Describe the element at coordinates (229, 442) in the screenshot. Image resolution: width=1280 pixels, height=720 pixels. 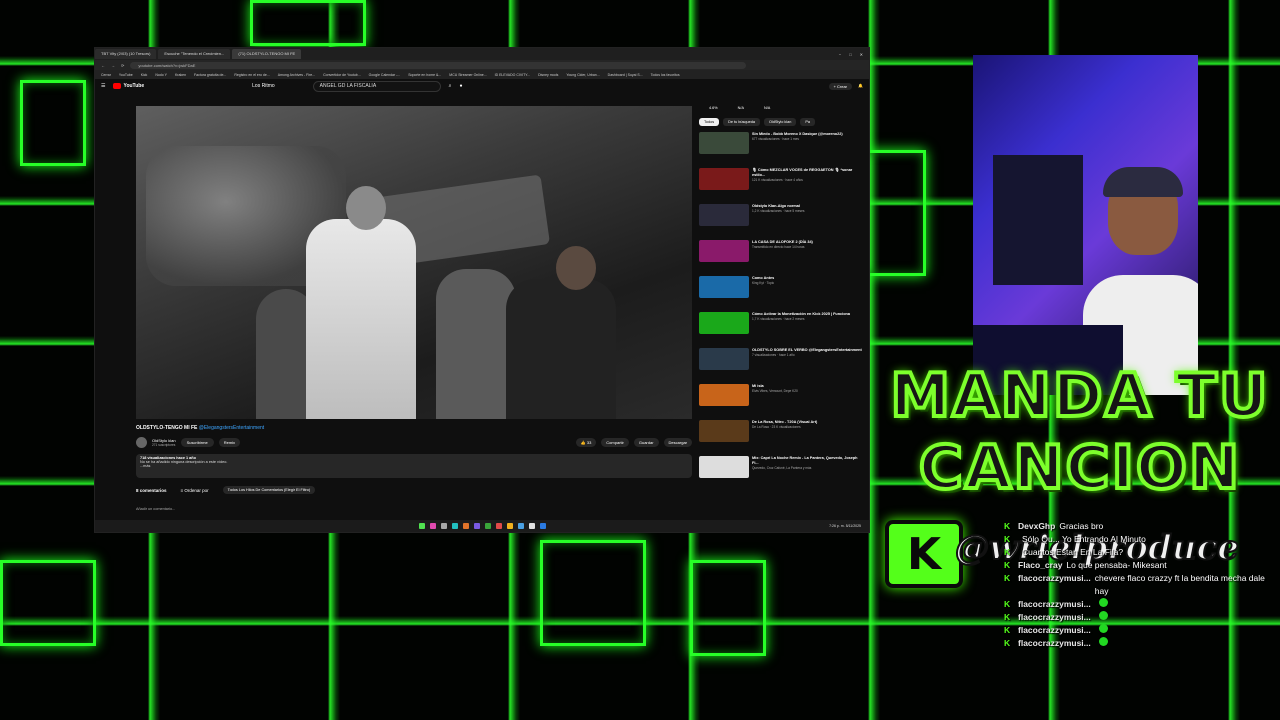
I see `remix-button: Remix` at that location.